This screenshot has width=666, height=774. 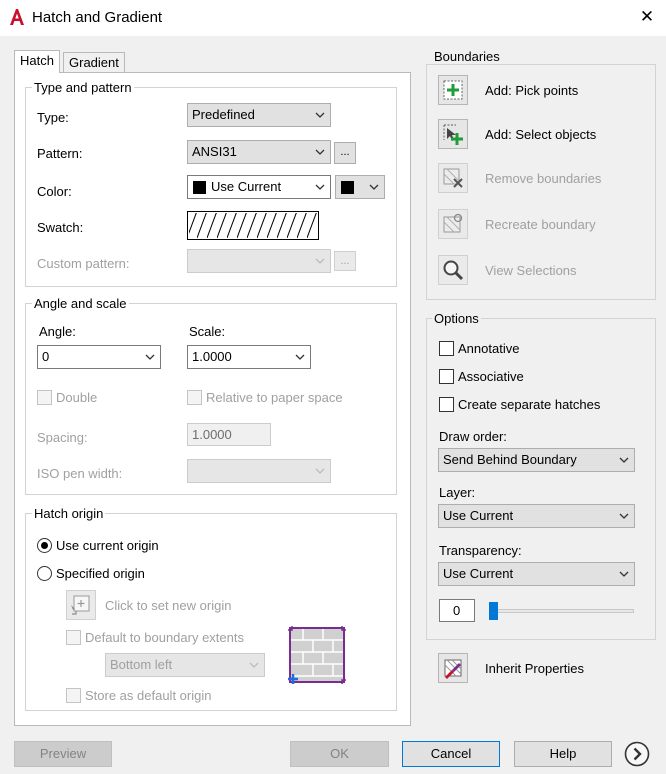 What do you see at coordinates (529, 404) in the screenshot?
I see `separate-hatches-label: Create separate hatches` at bounding box center [529, 404].